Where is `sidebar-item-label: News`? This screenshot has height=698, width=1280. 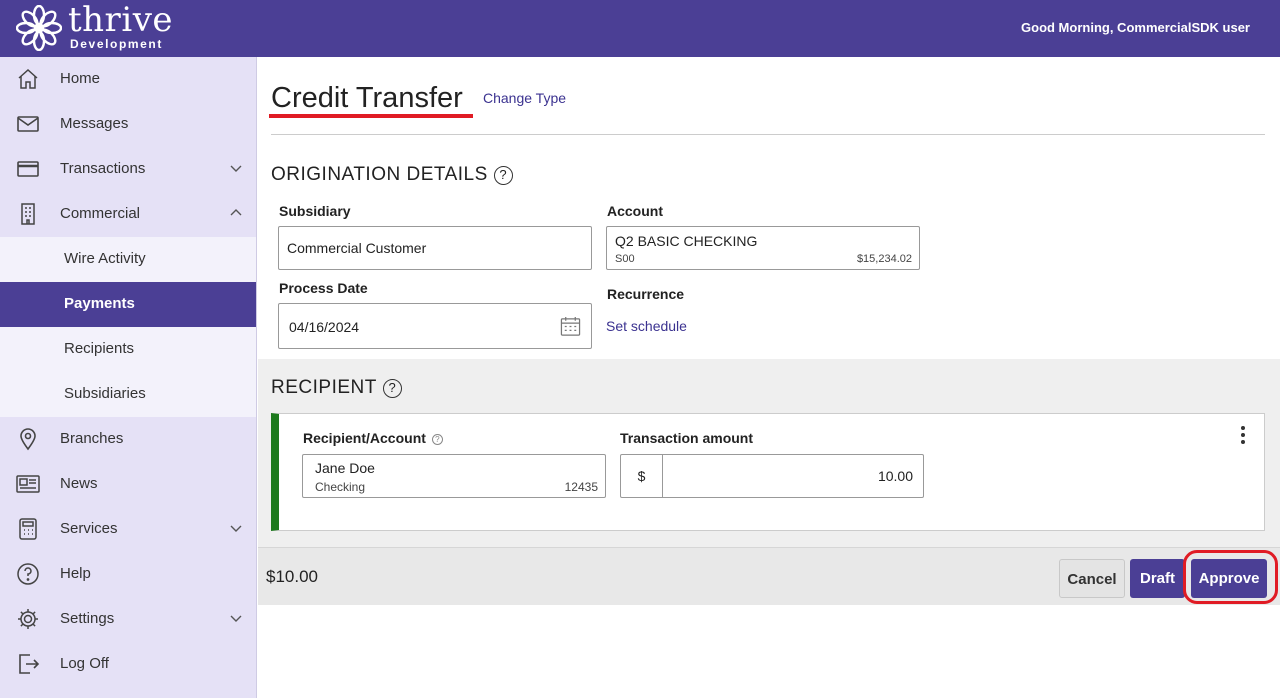
sidebar-item-label: News is located at coordinates (79, 483).